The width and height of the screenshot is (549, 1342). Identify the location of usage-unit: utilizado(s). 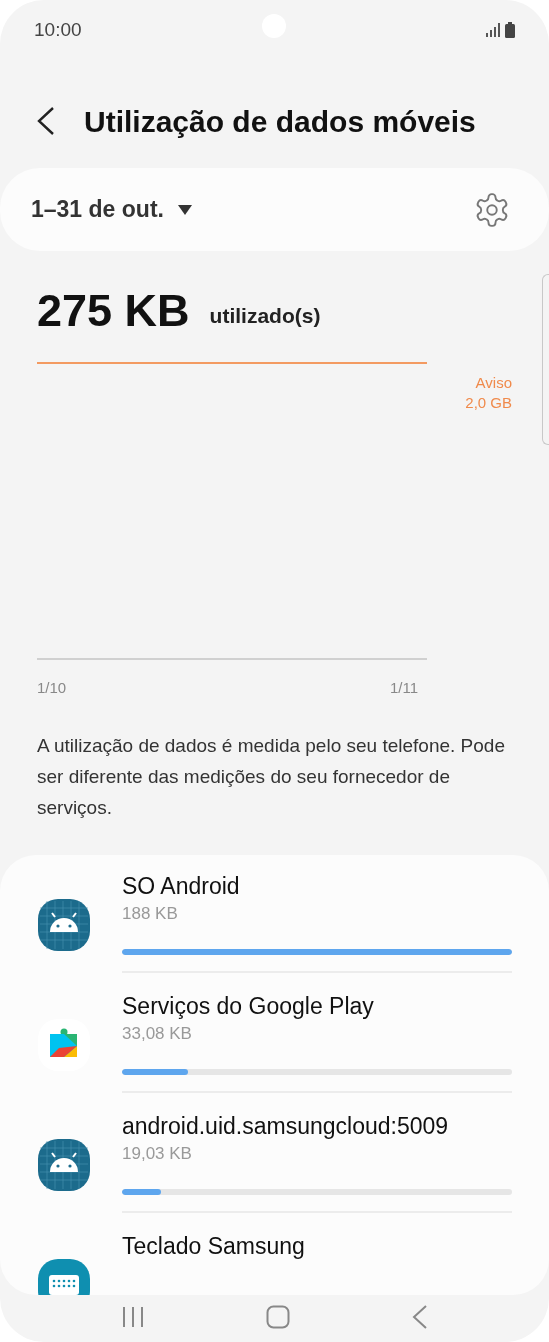
(265, 315).